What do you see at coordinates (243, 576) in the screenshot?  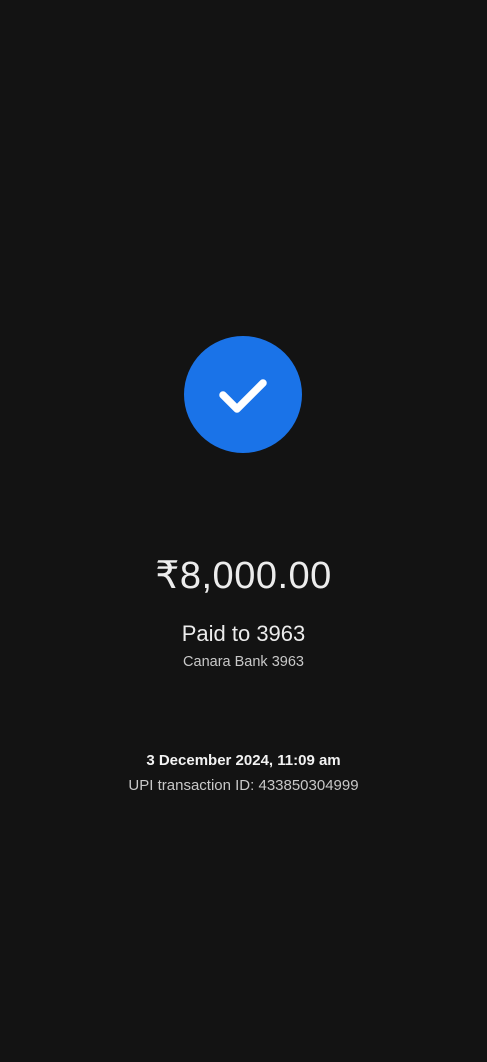 I see `payment-amount: ₹8,000.00` at bounding box center [243, 576].